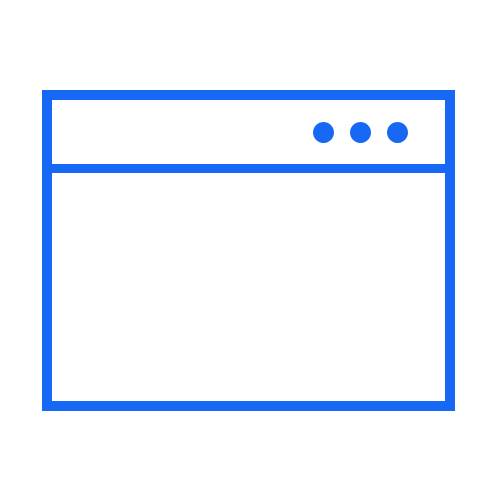 This screenshot has height=501, width=503. What do you see at coordinates (248, 136) in the screenshot?
I see `window-title-bar` at bounding box center [248, 136].